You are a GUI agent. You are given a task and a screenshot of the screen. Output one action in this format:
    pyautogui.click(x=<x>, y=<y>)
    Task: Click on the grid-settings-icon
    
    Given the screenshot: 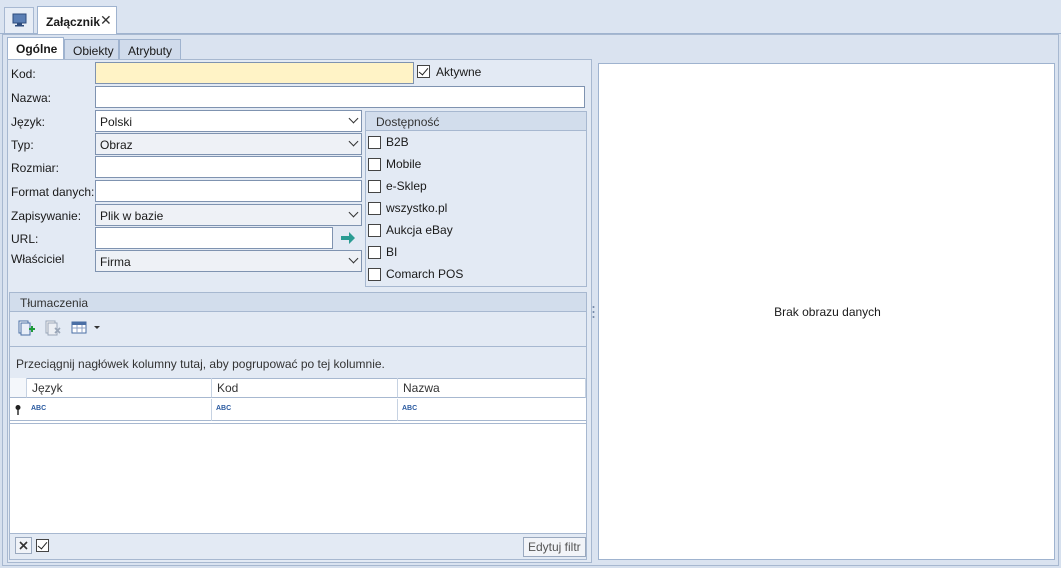 What is the action you would take?
    pyautogui.click(x=85, y=327)
    